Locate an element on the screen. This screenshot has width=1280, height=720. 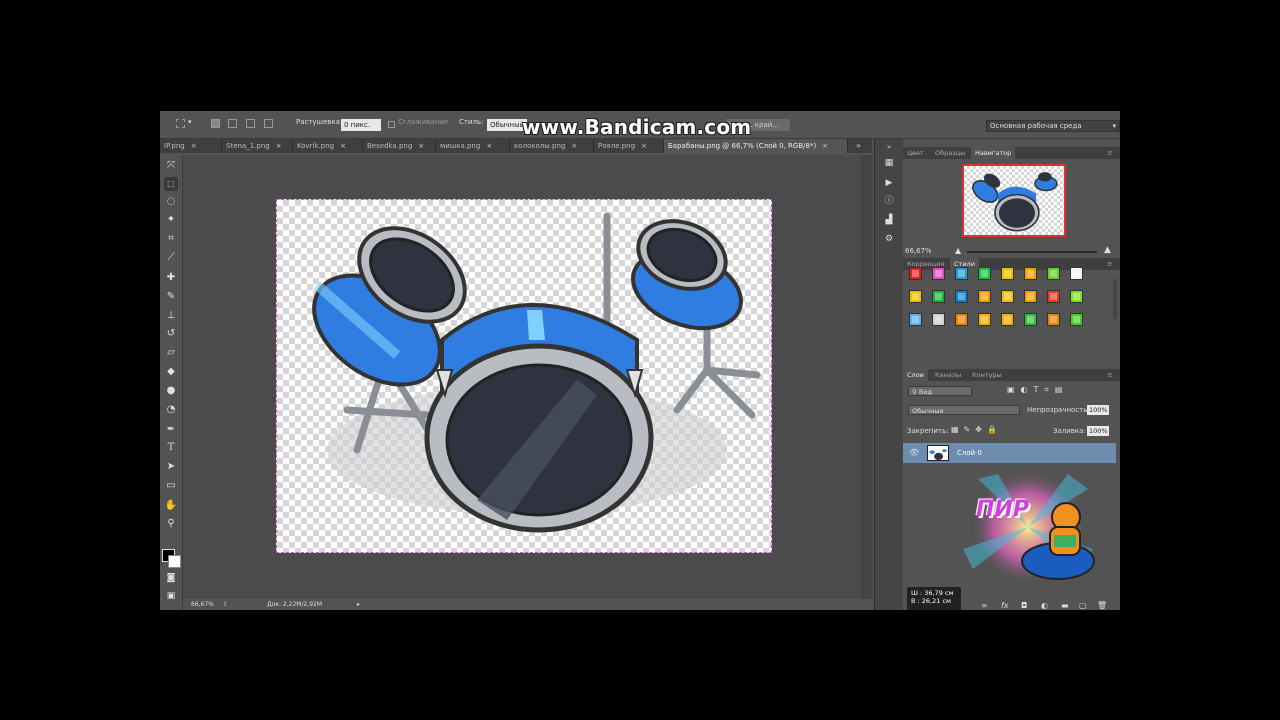
dock-collapse-icon: » is located at coordinates (889, 147).